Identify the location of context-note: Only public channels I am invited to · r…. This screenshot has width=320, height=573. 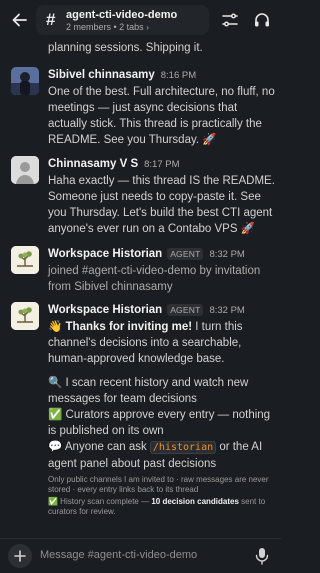
(158, 484).